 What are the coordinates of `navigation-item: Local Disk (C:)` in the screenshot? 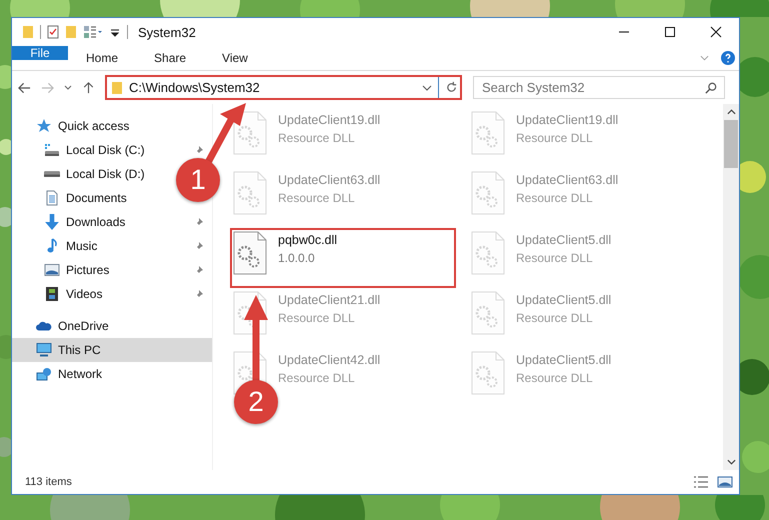 It's located at (80, 150).